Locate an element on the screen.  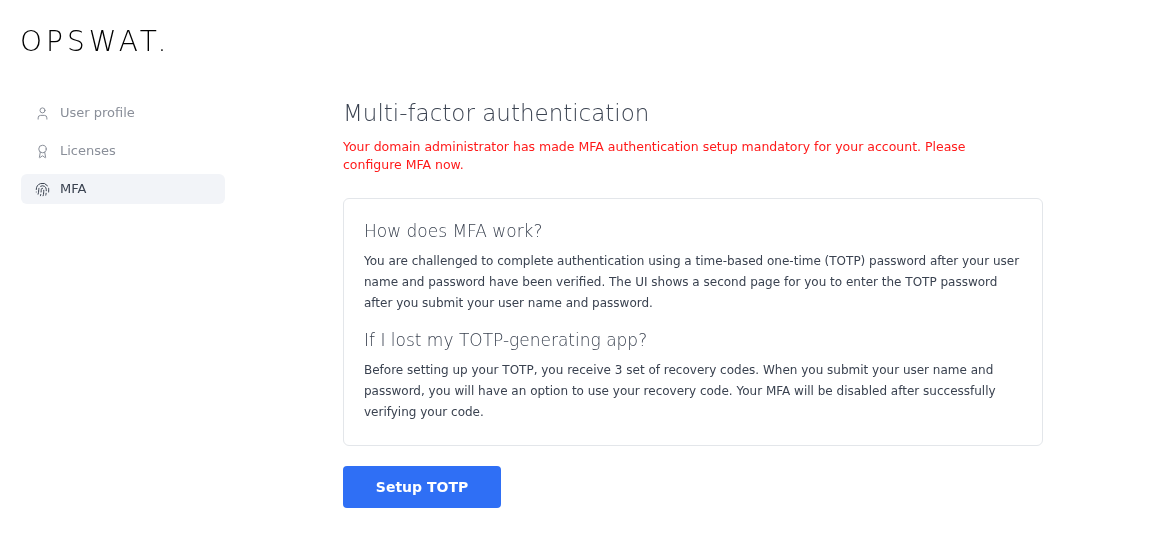
section-heading: How does MFA work? is located at coordinates (454, 231).